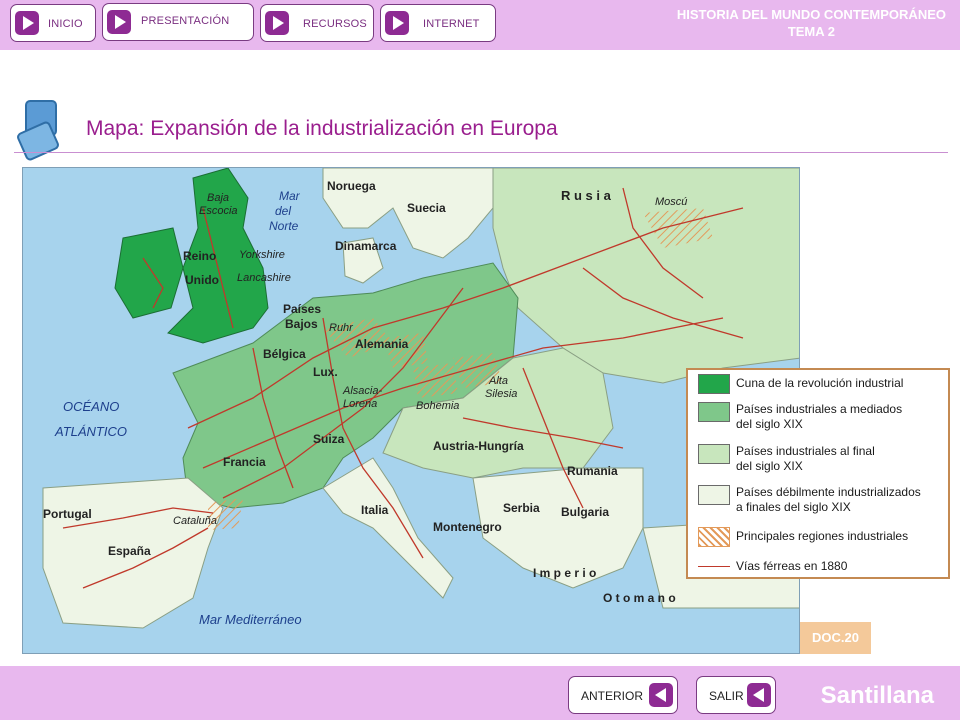 The height and width of the screenshot is (720, 960). I want to click on map-label-mar-del-norte-3: Norte, so click(284, 226).